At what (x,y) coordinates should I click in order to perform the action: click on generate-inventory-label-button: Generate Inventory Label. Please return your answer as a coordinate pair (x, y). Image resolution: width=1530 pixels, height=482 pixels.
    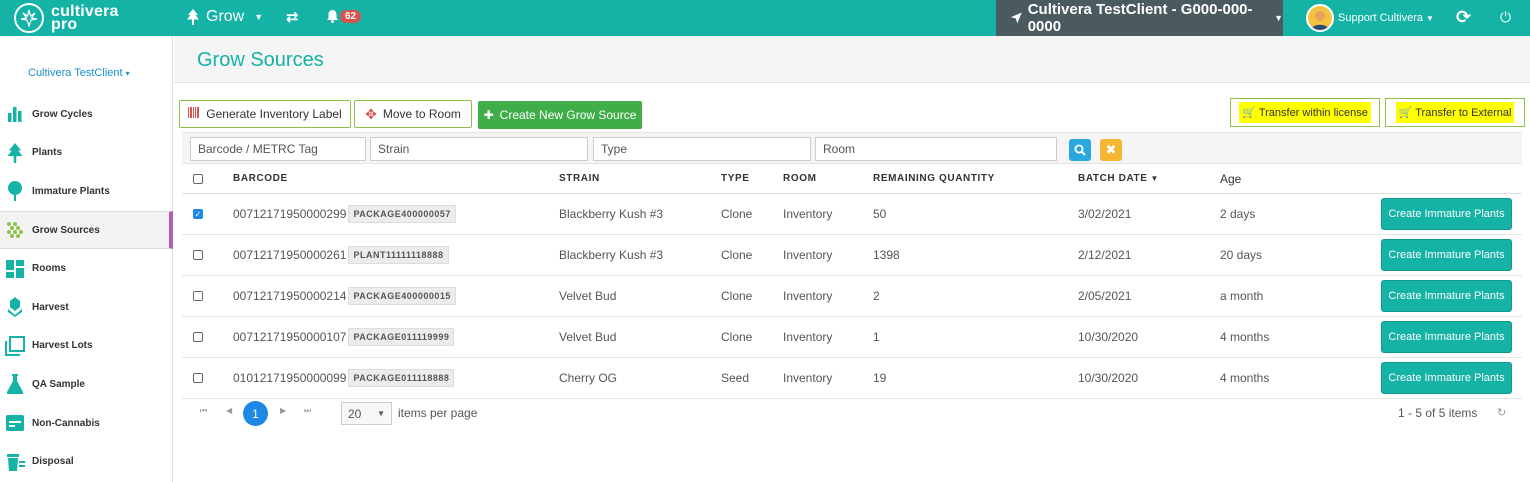
    Looking at the image, I should click on (265, 114).